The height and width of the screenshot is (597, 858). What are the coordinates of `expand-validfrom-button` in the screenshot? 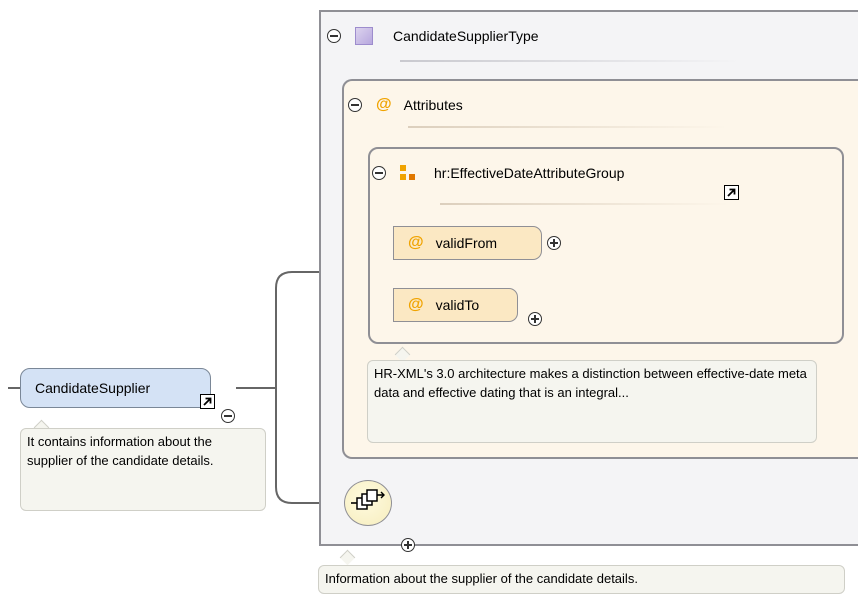 It's located at (554, 243).